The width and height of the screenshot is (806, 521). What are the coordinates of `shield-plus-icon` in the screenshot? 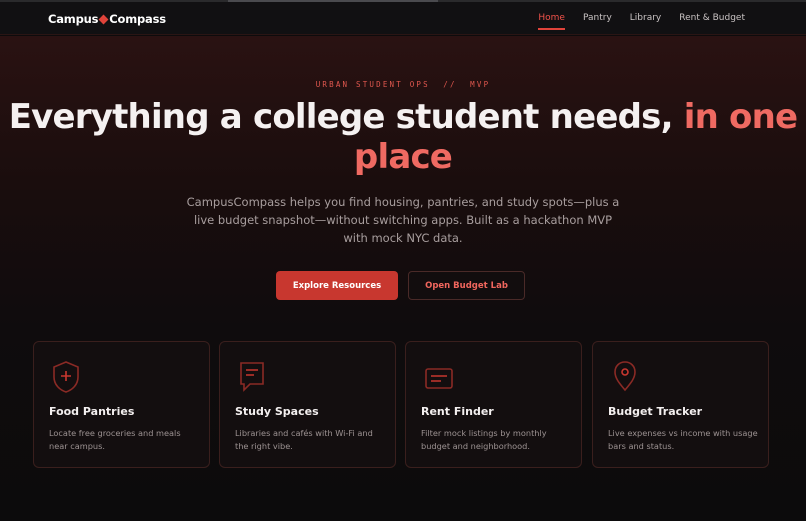 It's located at (66, 377).